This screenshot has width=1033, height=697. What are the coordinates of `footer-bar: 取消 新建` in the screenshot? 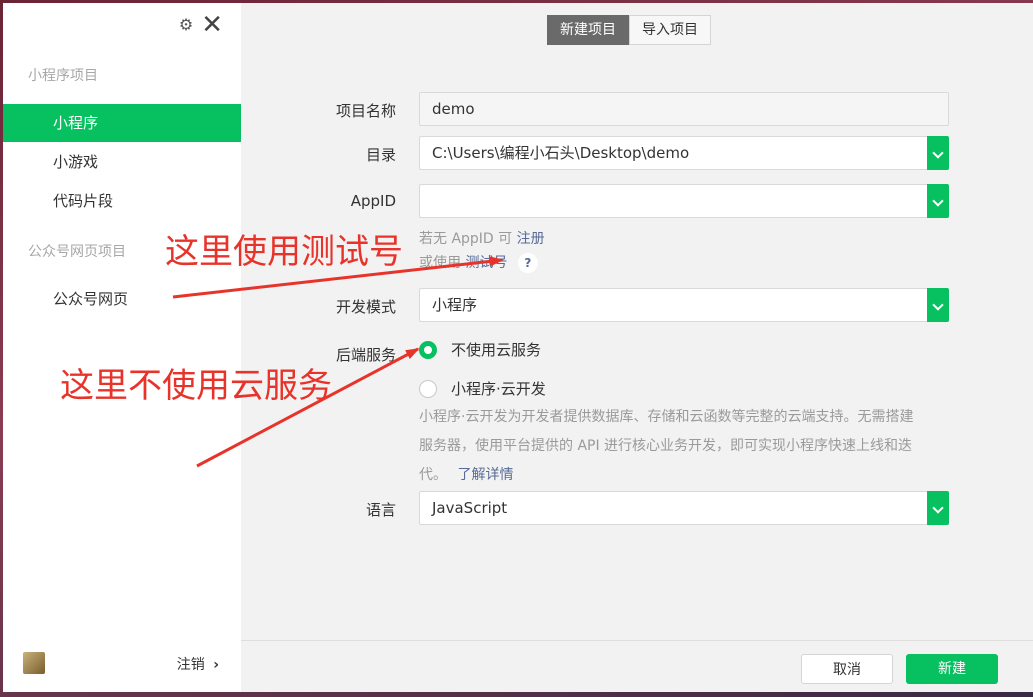 It's located at (637, 666).